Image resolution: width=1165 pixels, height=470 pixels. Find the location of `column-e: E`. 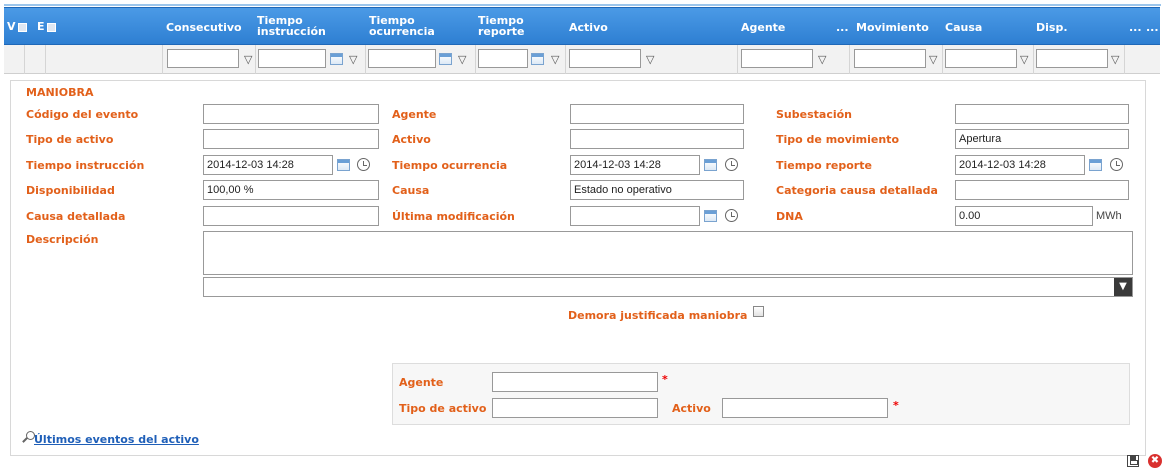

column-e: E is located at coordinates (47, 26).